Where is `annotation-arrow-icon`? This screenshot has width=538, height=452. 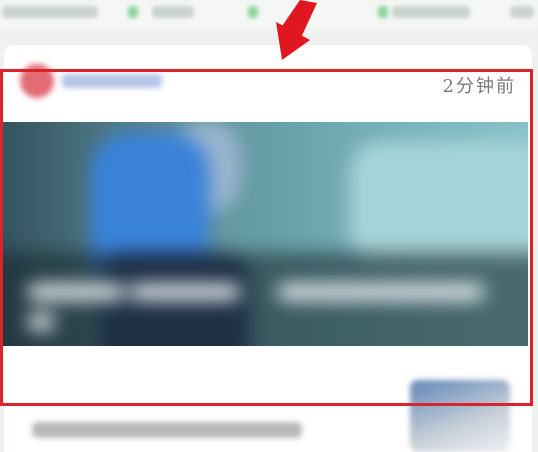
annotation-arrow-icon is located at coordinates (296, 30).